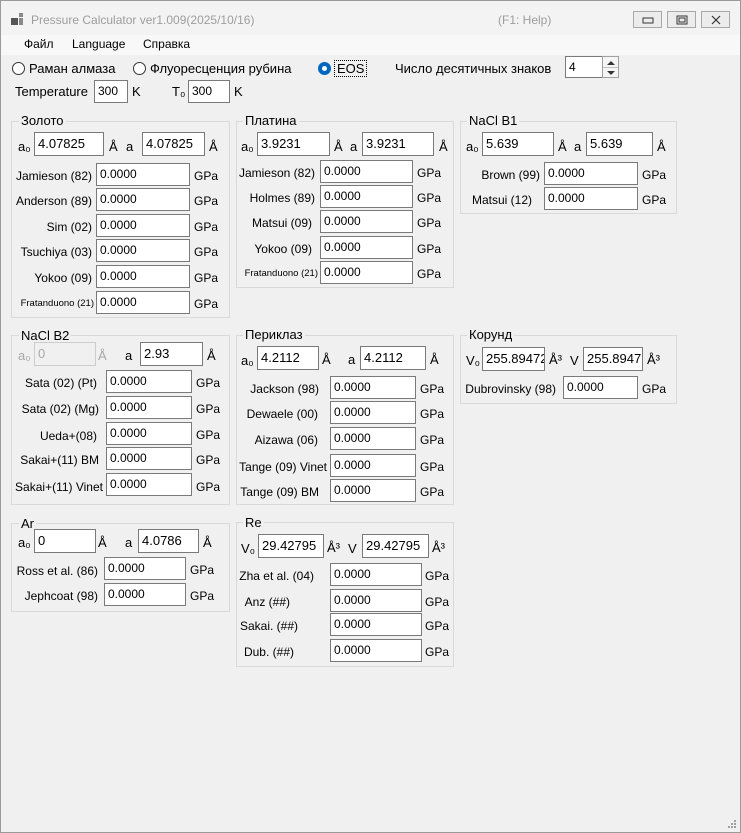 The image size is (741, 833). I want to click on spin-up-button, so click(610, 62).